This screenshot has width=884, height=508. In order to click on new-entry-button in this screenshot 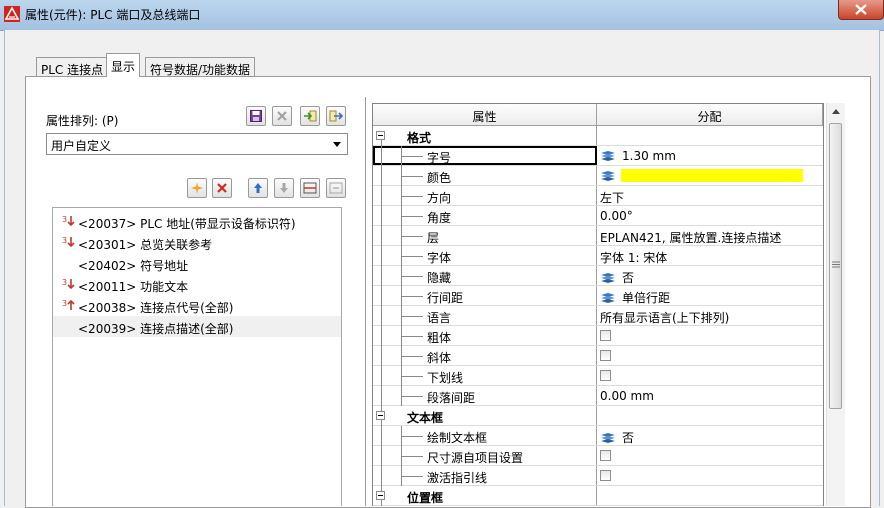, I will do `click(197, 188)`.